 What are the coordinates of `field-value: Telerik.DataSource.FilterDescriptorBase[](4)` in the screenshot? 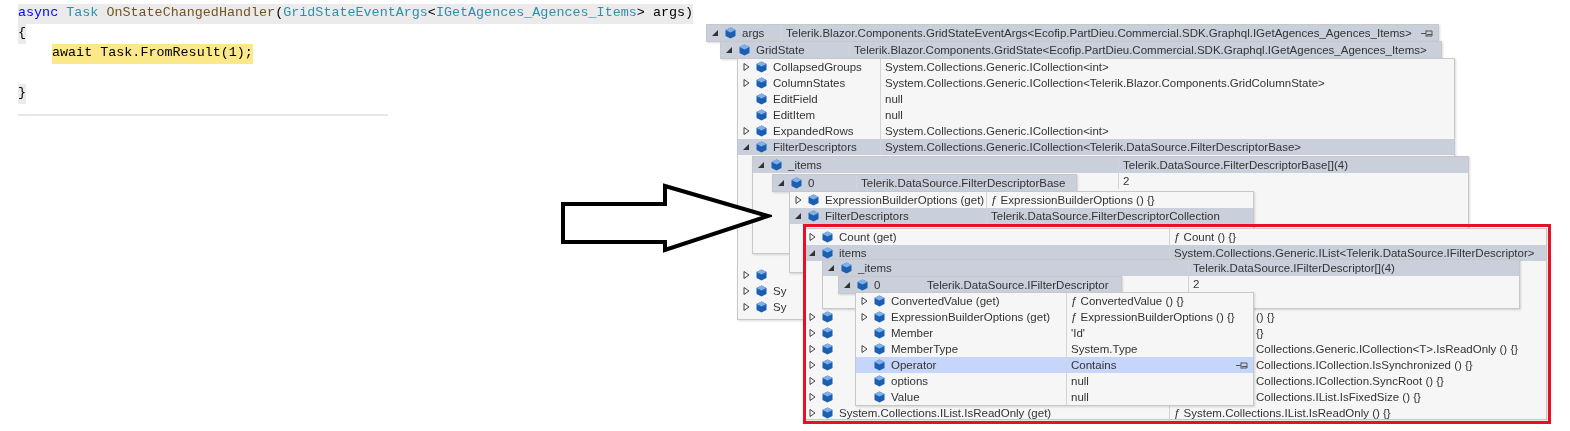 It's located at (1235, 165).